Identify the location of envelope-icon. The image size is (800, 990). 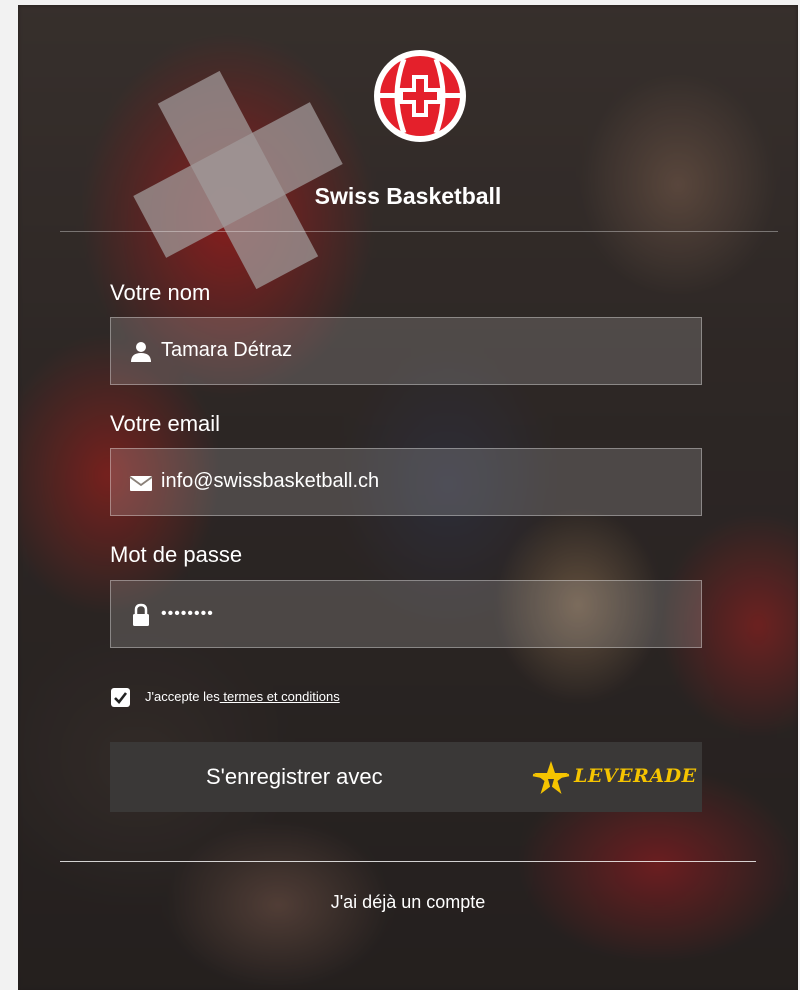
(141, 483).